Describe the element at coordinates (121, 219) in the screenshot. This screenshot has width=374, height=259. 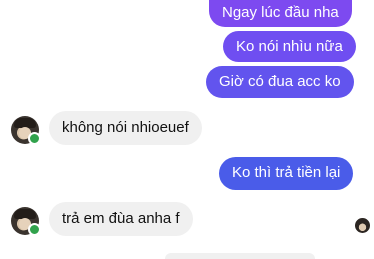
I see `incoming-message: trả em đùa anha f` at that location.